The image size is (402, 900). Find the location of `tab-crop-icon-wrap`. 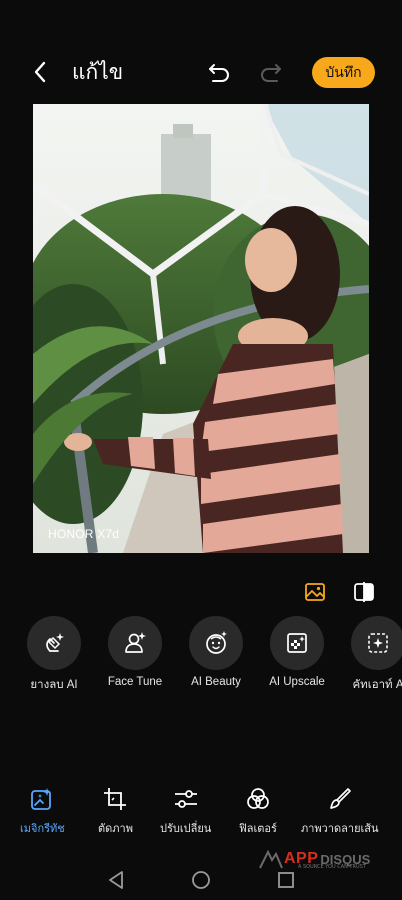

tab-crop-icon-wrap is located at coordinates (115, 799).